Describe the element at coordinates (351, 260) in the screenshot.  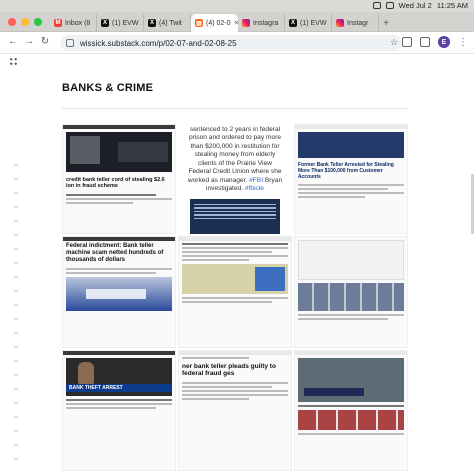
I see `document-image` at that location.